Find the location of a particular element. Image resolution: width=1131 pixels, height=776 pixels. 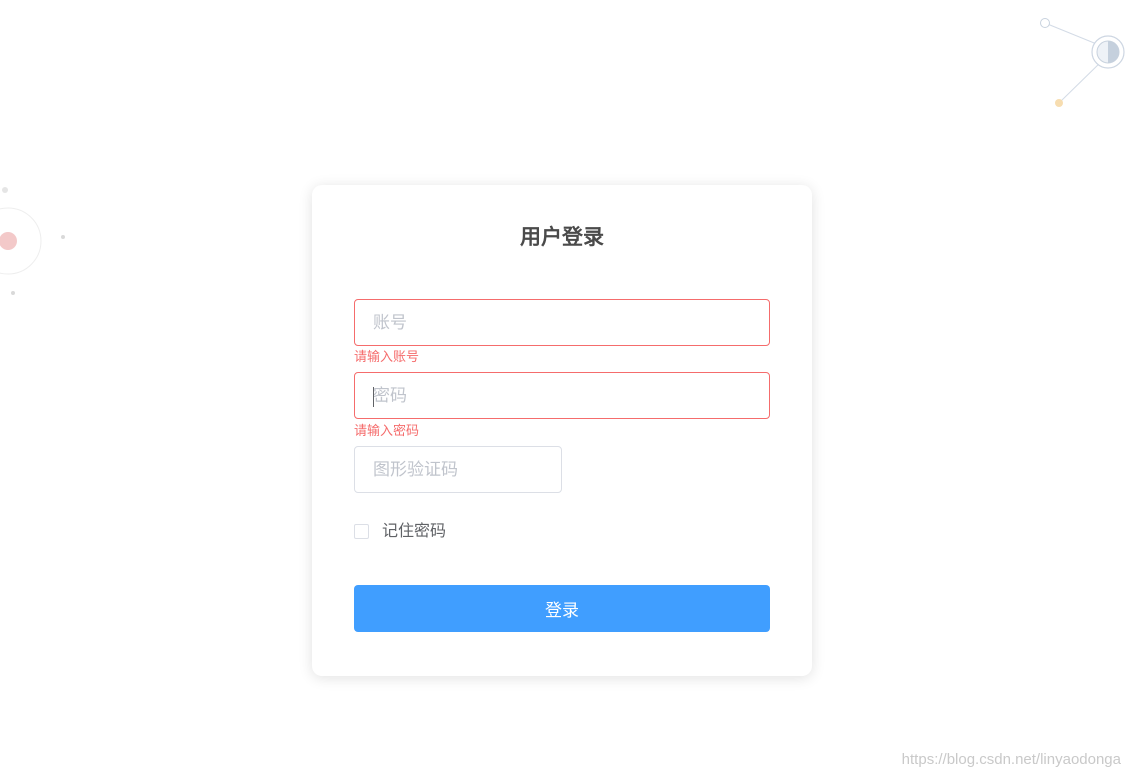

account-field is located at coordinates (562, 322).